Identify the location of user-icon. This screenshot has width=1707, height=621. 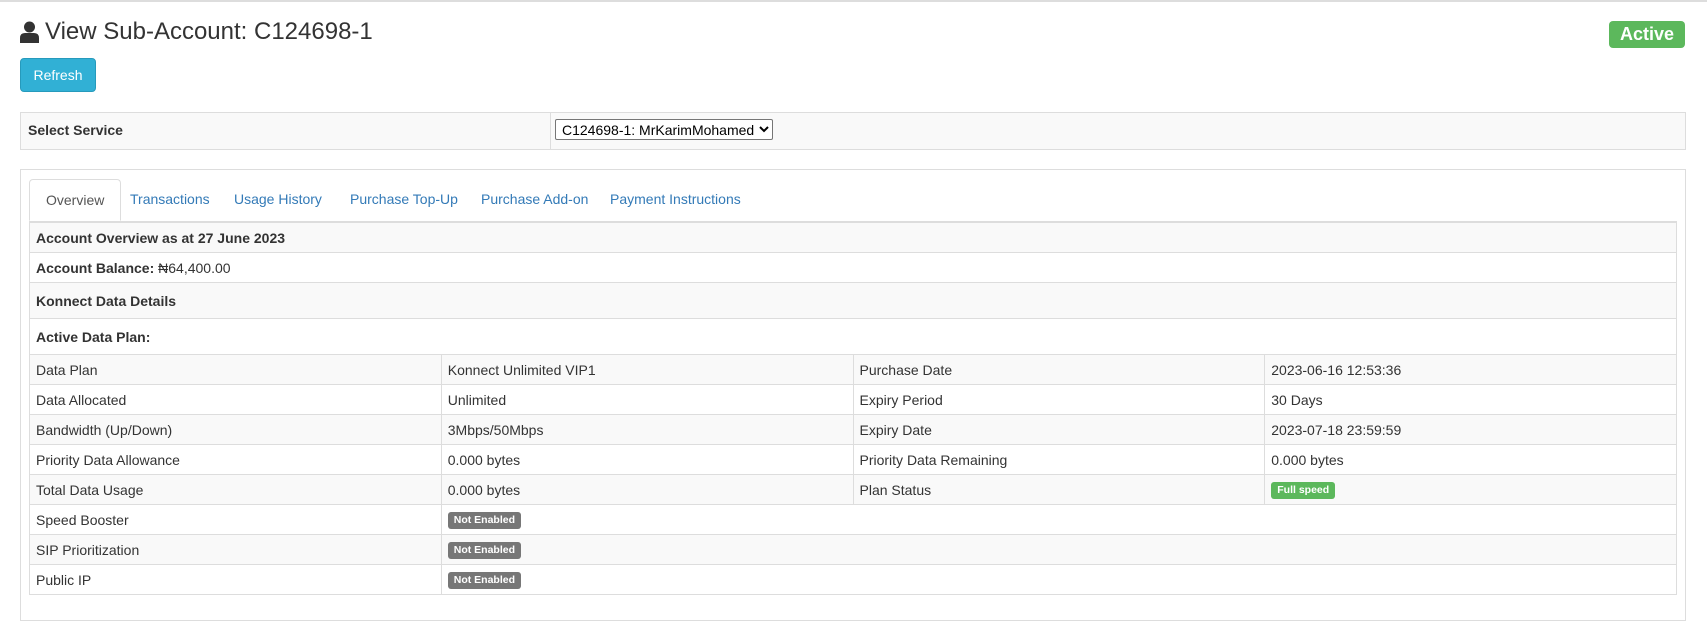
(29, 32).